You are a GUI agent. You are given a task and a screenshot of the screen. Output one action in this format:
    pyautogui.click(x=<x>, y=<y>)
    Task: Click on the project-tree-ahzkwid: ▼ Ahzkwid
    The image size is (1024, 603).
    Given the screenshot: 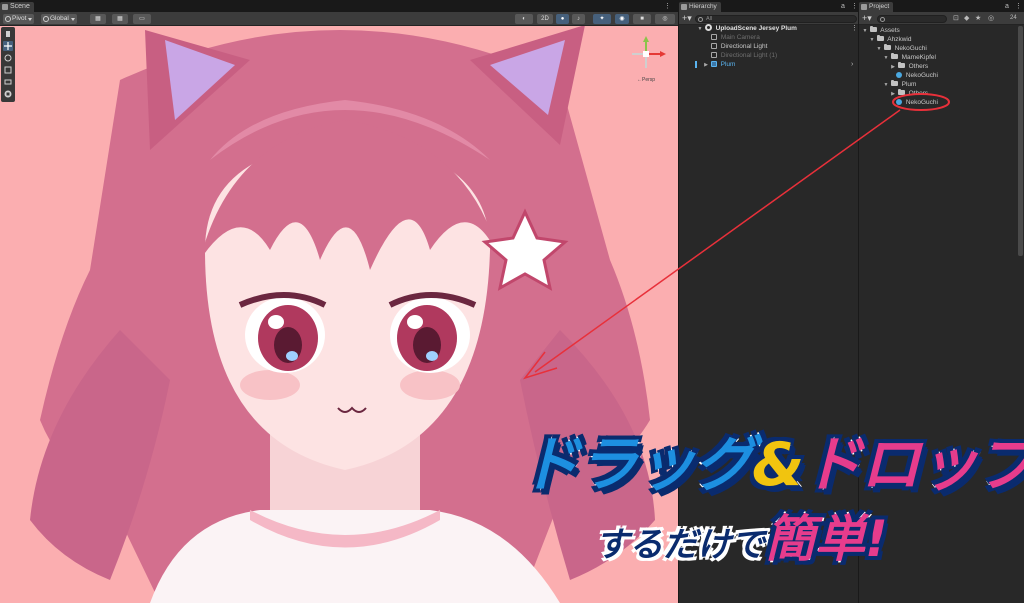 What is the action you would take?
    pyautogui.click(x=941, y=39)
    